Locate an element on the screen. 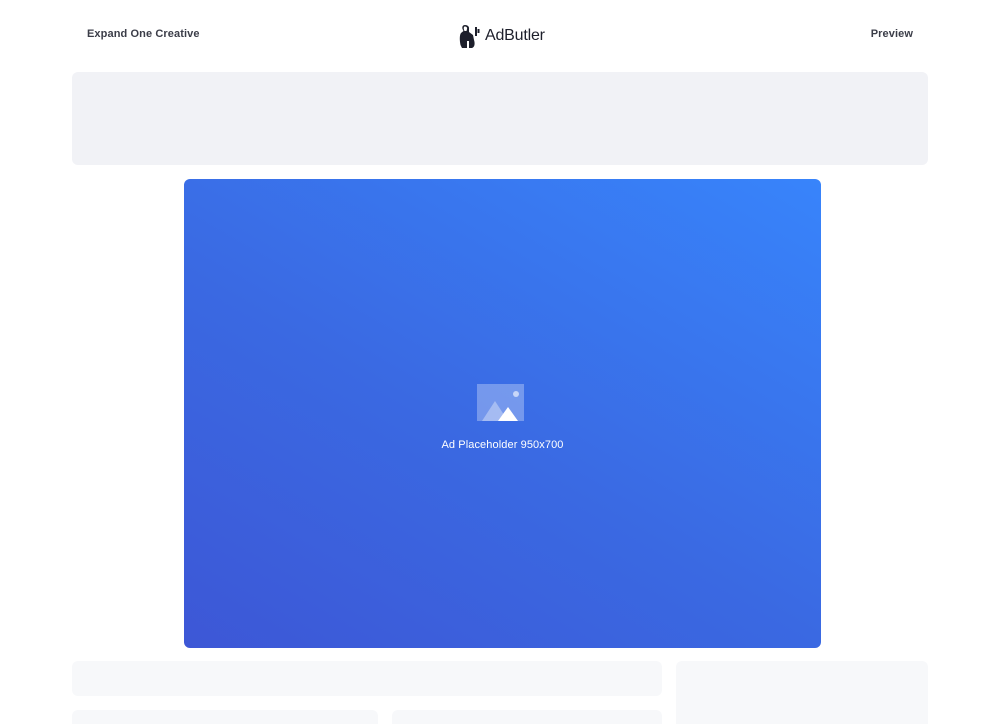 This screenshot has height=724, width=1000. page-title: Expand One Creative is located at coordinates (143, 34).